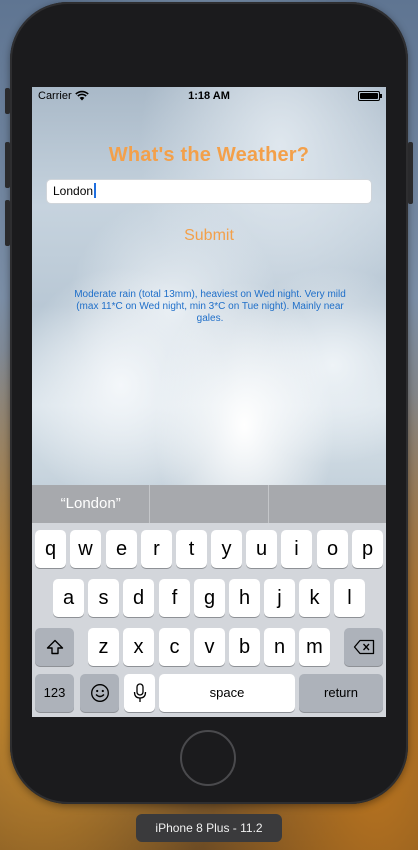 The height and width of the screenshot is (850, 418). I want to click on emoji-icon, so click(99, 693).